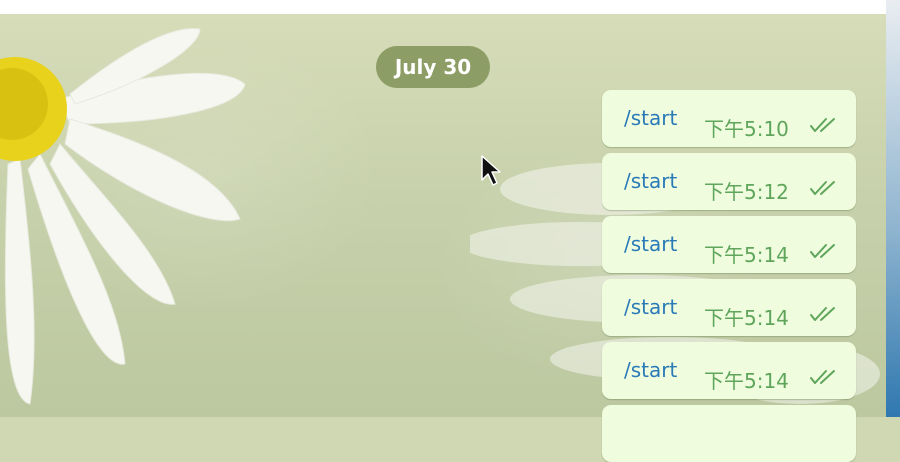 This screenshot has width=900, height=462. What do you see at coordinates (729, 433) in the screenshot?
I see `outgoing-message-partial` at bounding box center [729, 433].